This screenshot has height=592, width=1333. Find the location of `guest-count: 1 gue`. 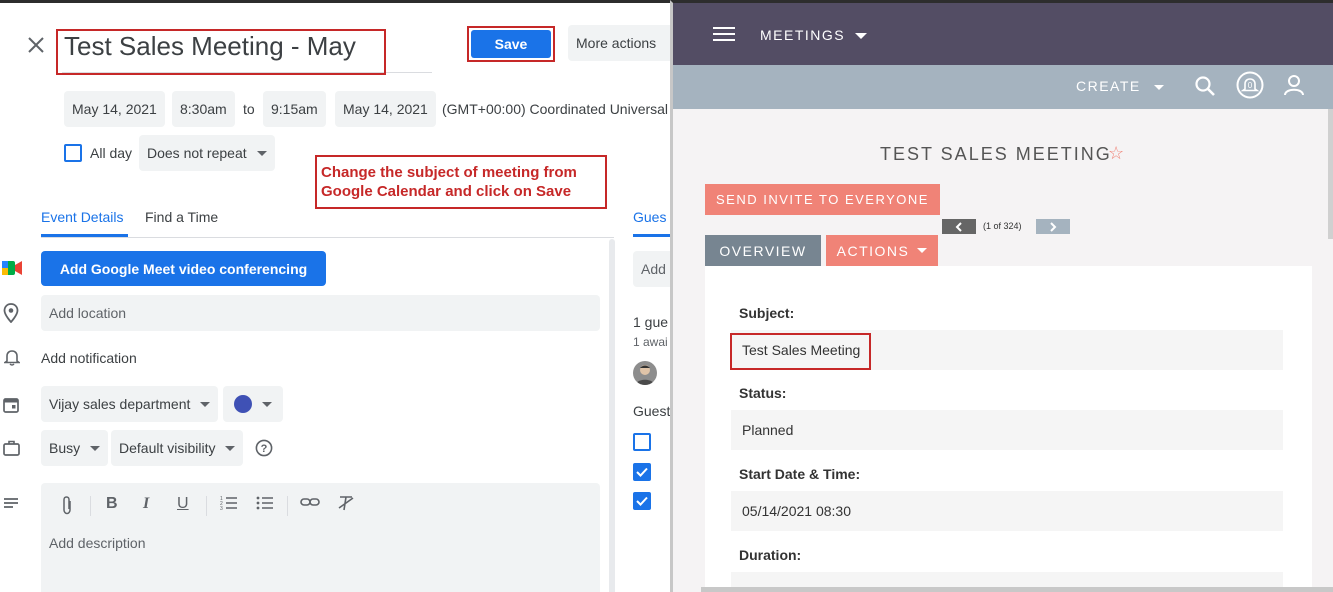

guest-count: 1 gue is located at coordinates (651, 322).